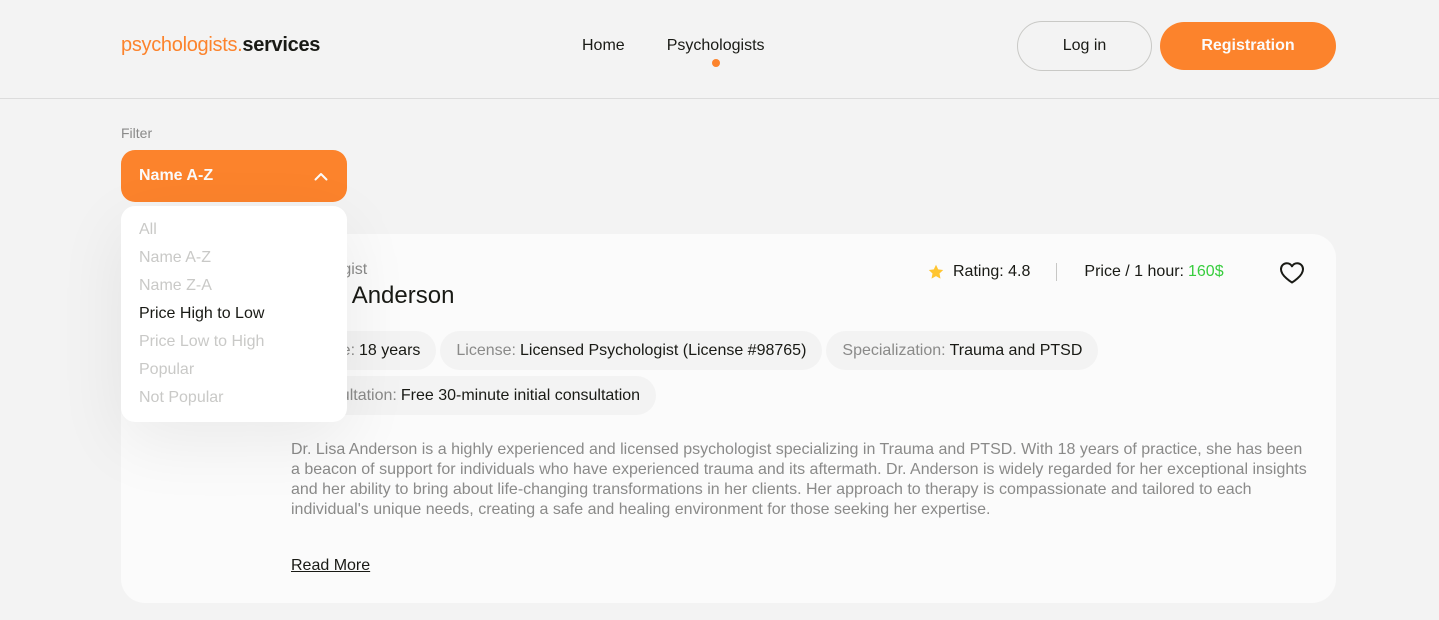 This screenshot has height=620, width=1439. Describe the element at coordinates (176, 175) in the screenshot. I see `filter-selected-value: Name A-Z` at that location.